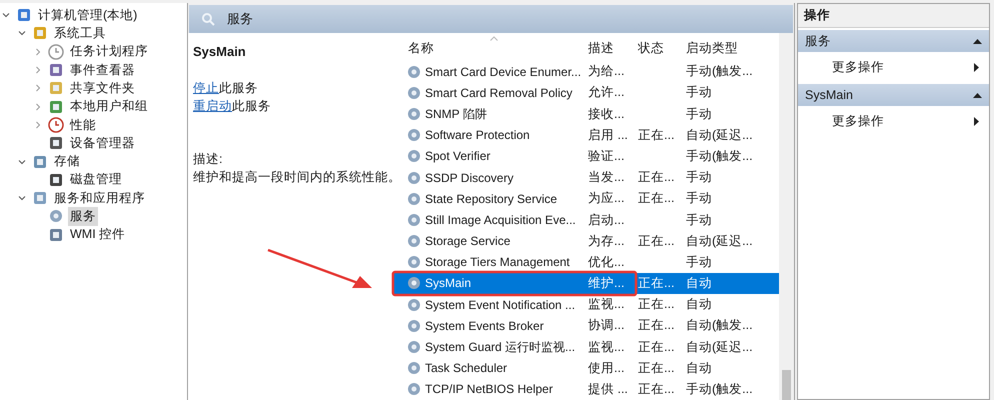  Describe the element at coordinates (67, 161) in the screenshot. I see `tree-item: 存储` at that location.